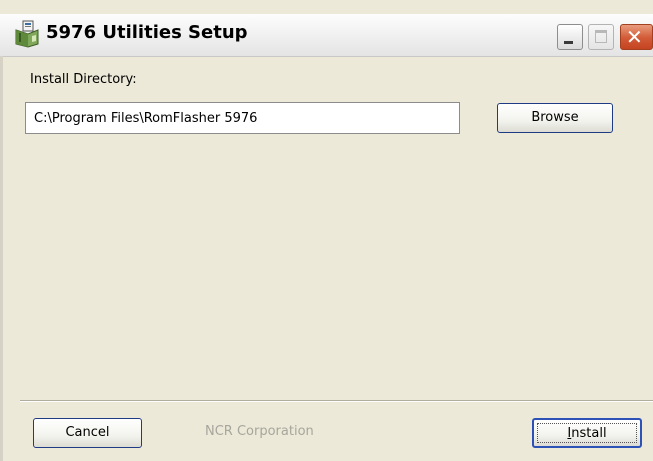 Image resolution: width=653 pixels, height=461 pixels. I want to click on close-button: ✕, so click(636, 37).